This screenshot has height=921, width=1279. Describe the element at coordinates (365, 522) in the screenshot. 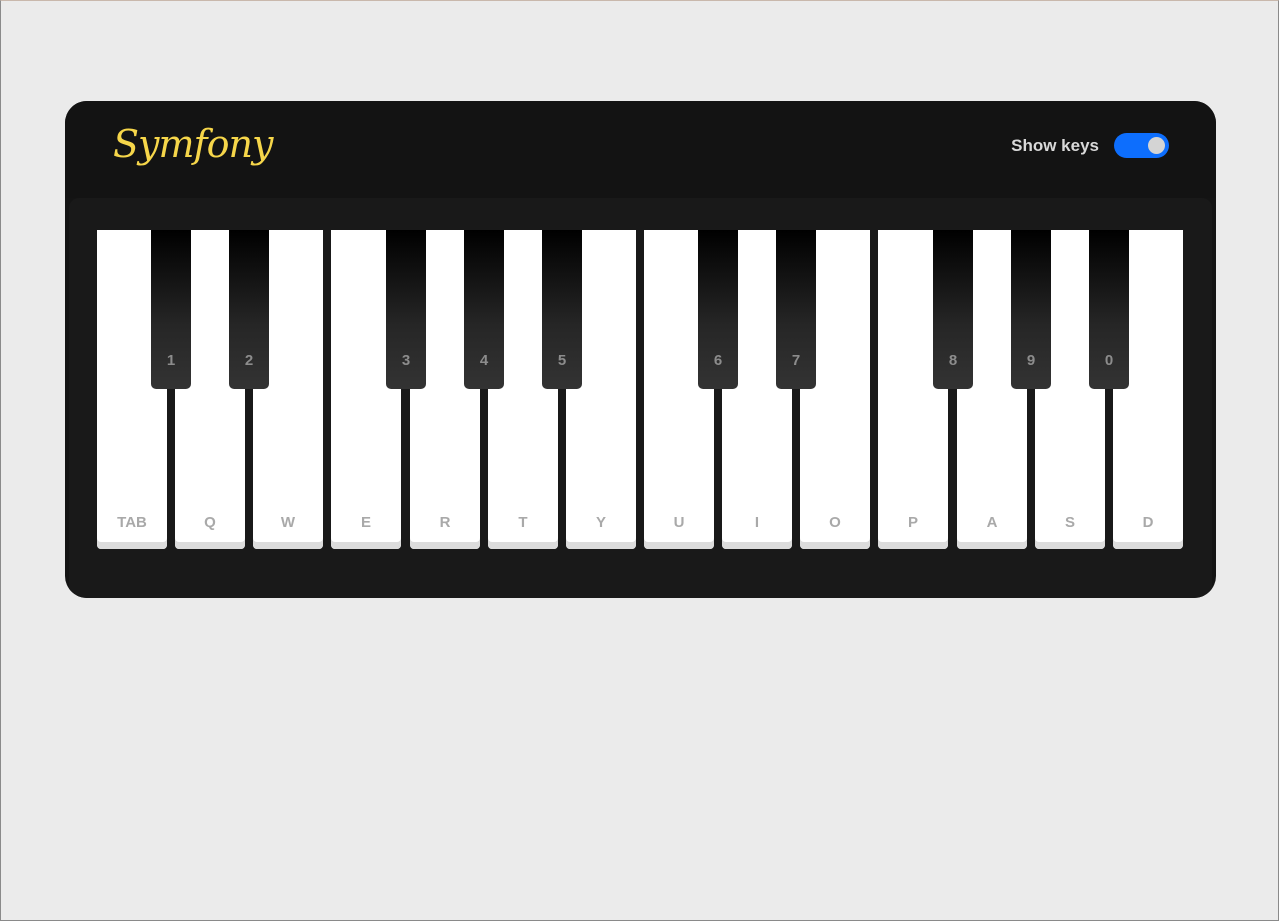

I see `key-label: E` at that location.